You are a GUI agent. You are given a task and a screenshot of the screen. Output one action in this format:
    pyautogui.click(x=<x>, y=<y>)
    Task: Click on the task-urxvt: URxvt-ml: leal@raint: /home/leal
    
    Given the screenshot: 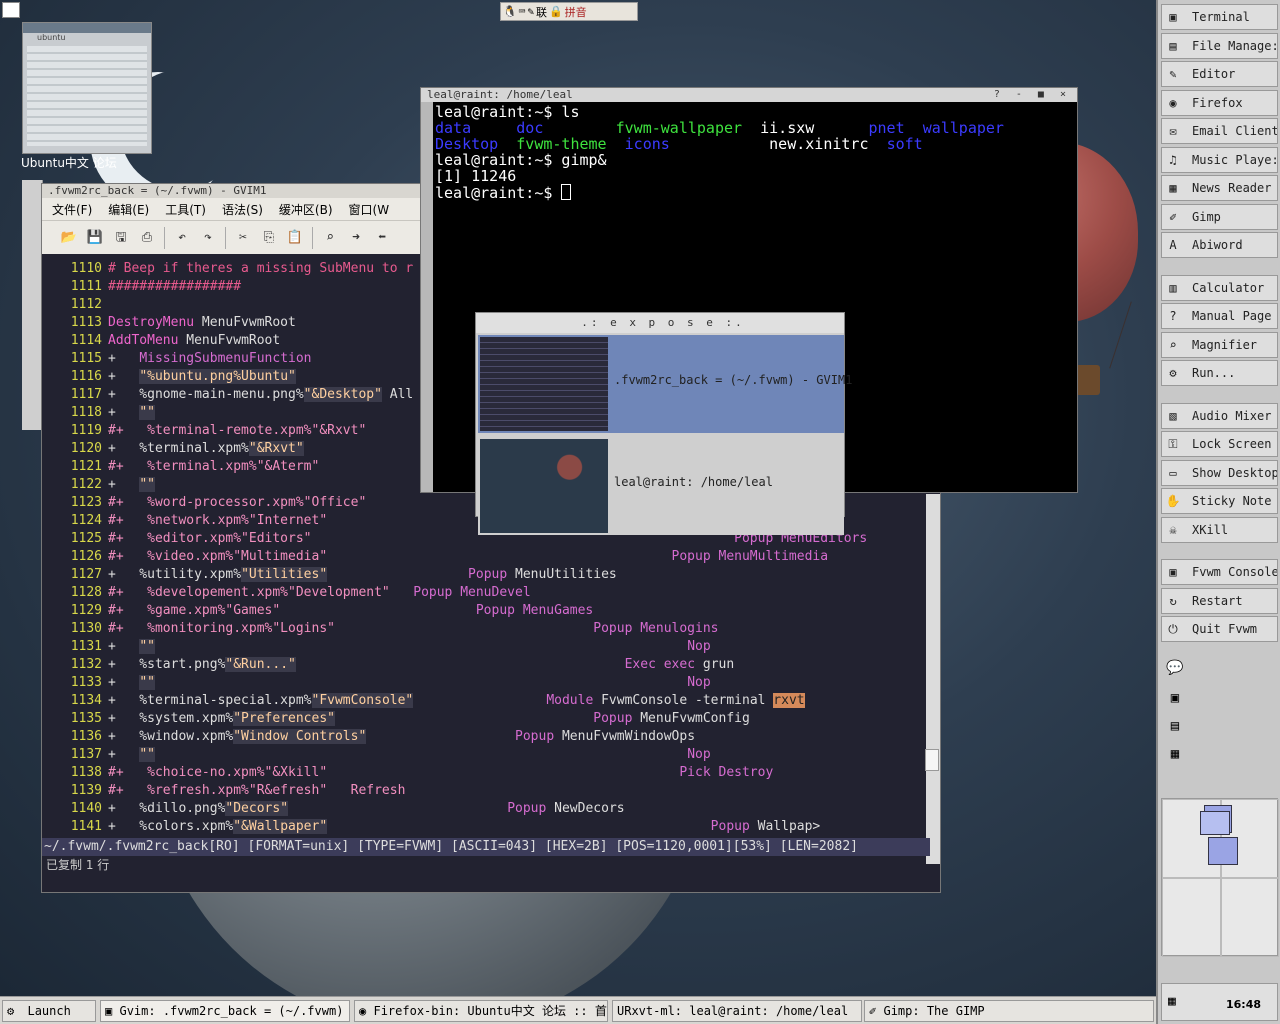 What is the action you would take?
    pyautogui.click(x=737, y=1011)
    